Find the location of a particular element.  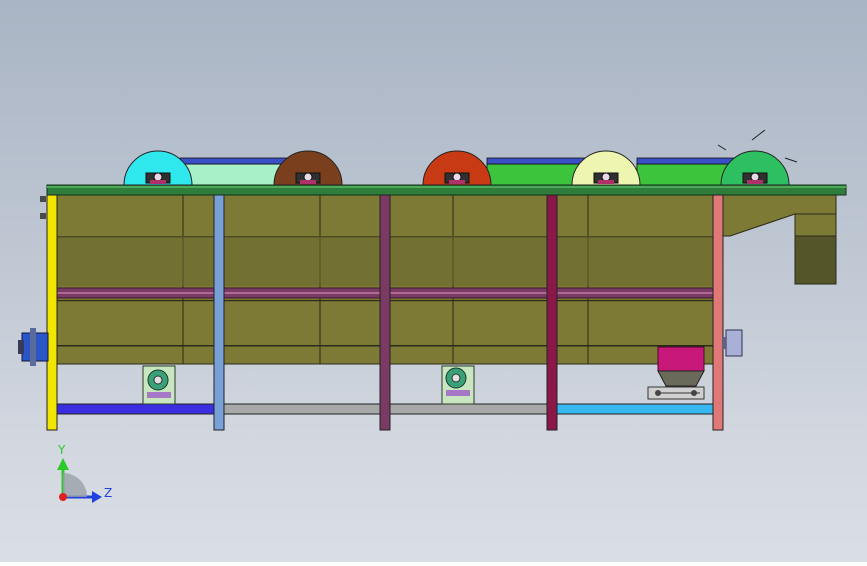

coordinate-triad: Y Z is located at coordinates (84, 473).